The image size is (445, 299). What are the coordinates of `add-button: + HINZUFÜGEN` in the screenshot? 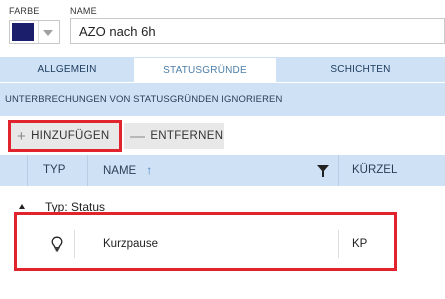 It's located at (65, 136).